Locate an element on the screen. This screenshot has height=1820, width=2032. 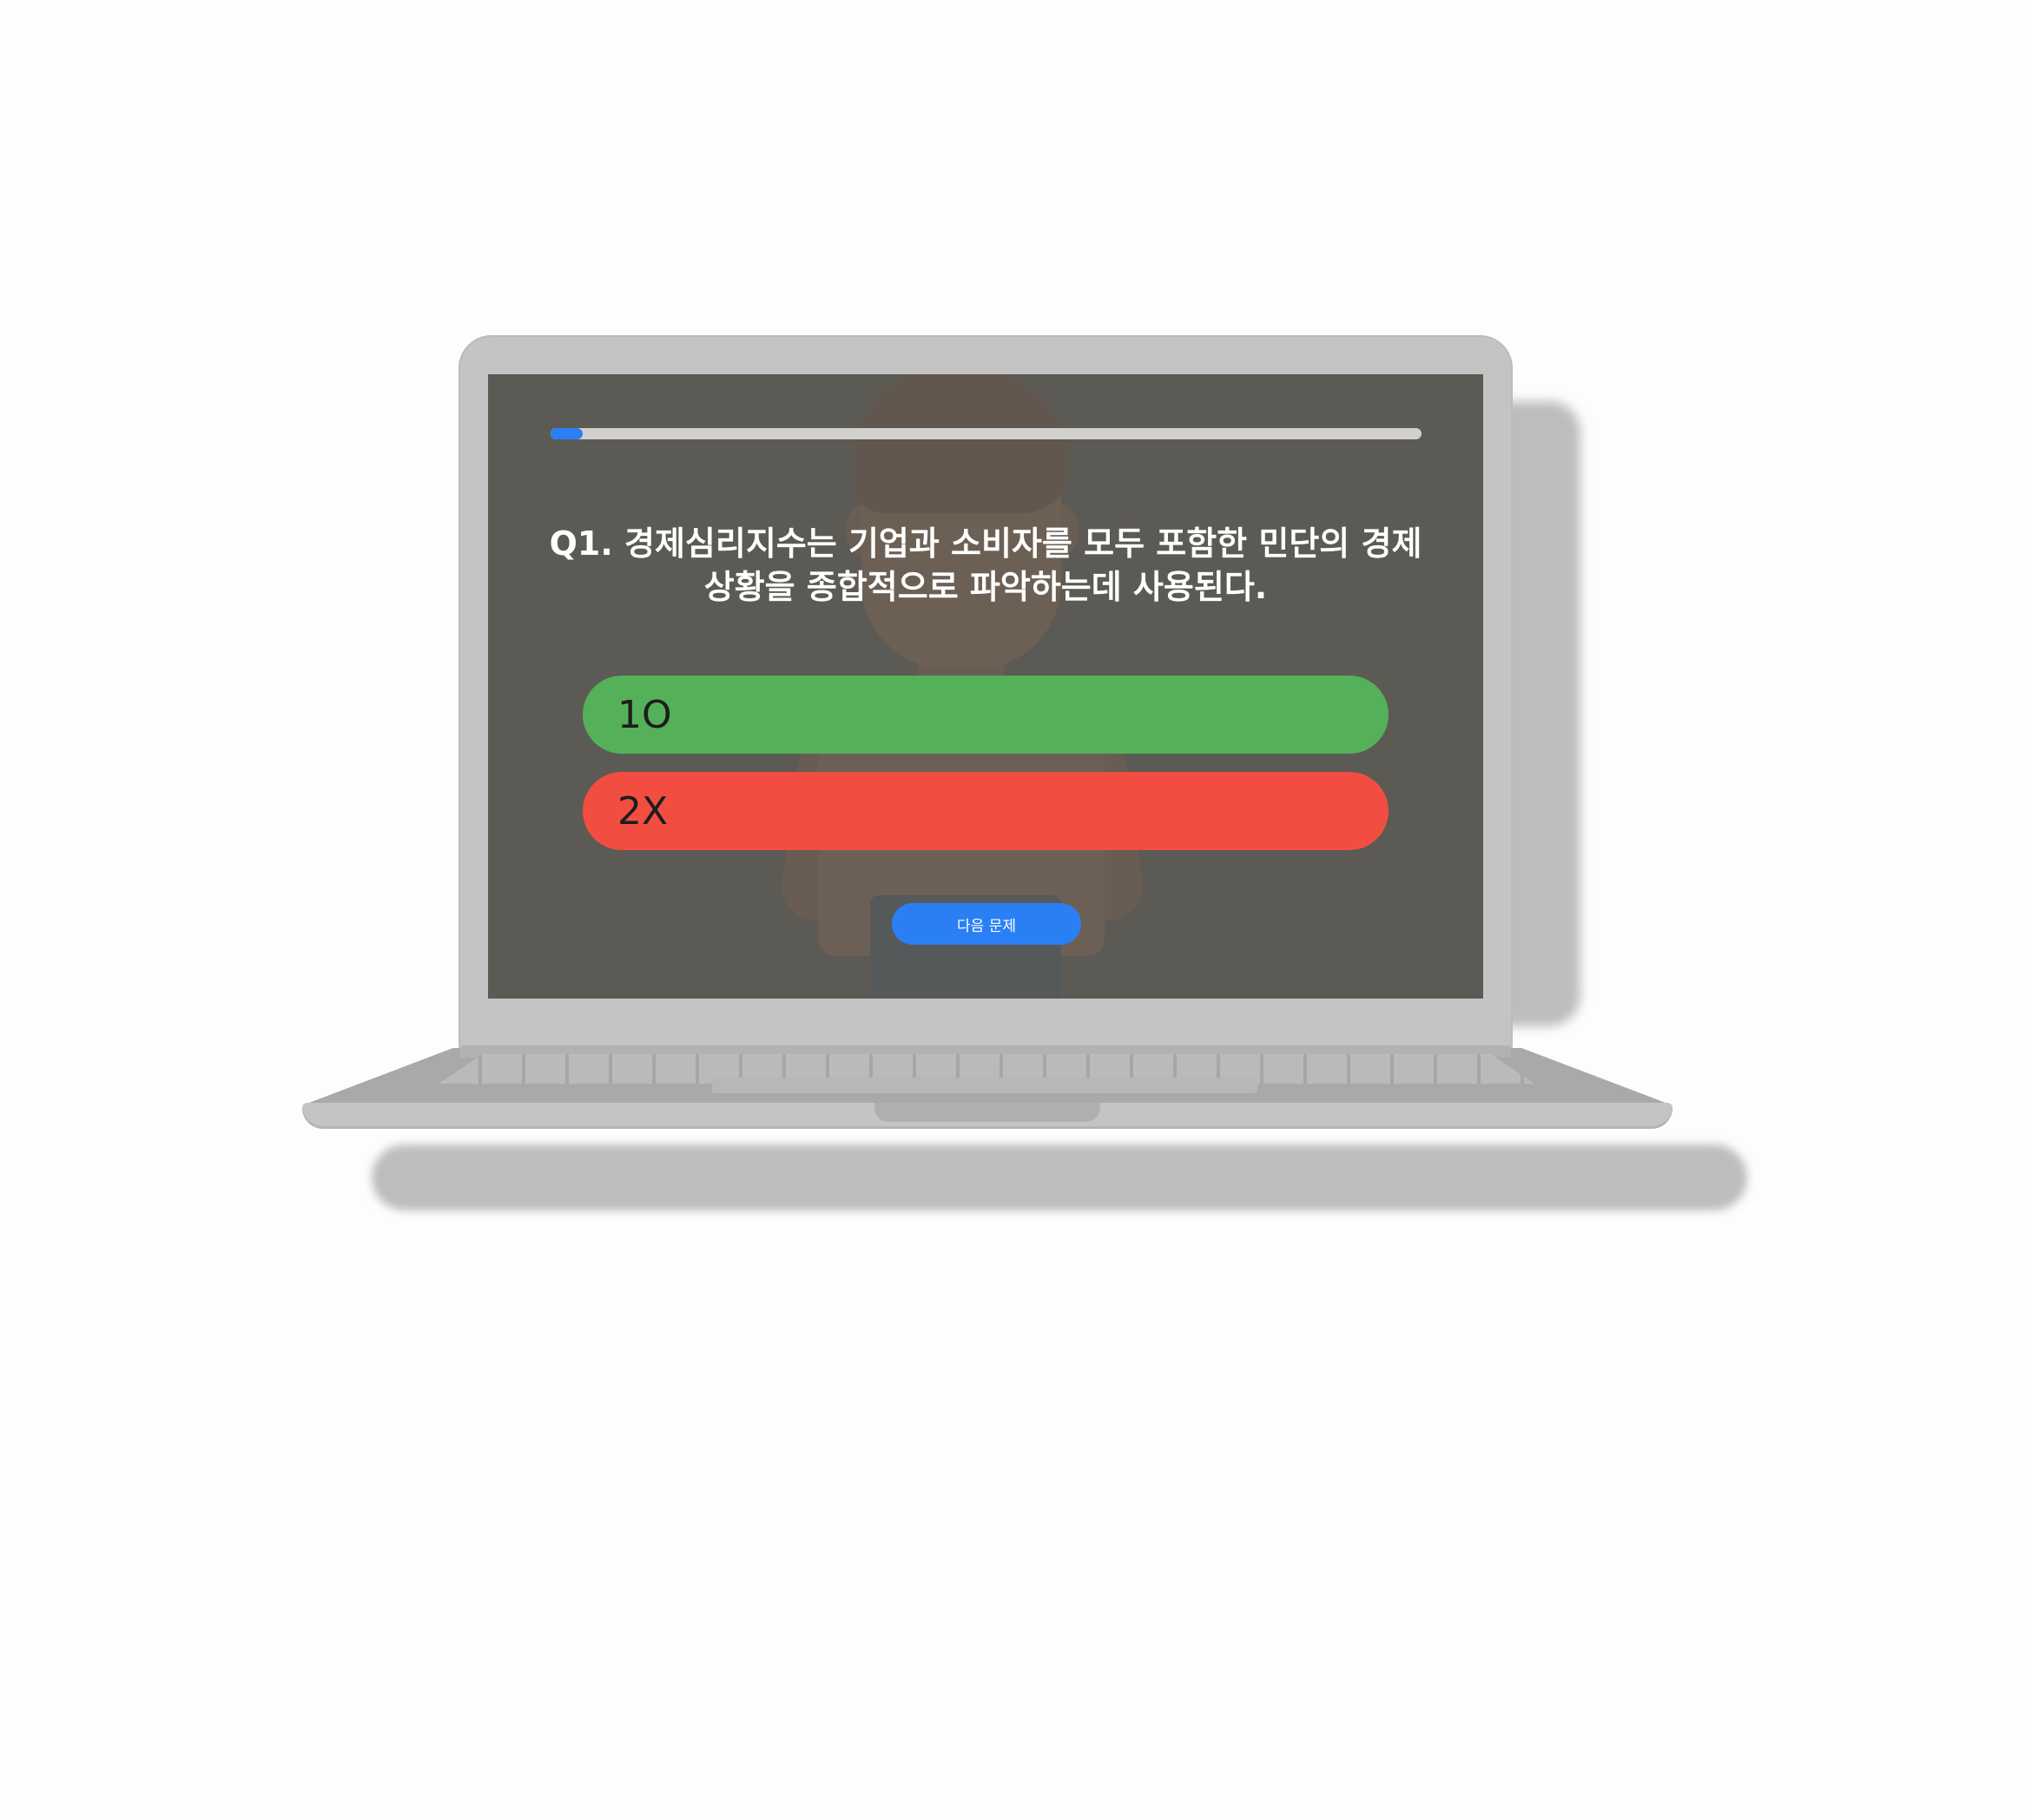
answer-option-x: 2X is located at coordinates (986, 811).